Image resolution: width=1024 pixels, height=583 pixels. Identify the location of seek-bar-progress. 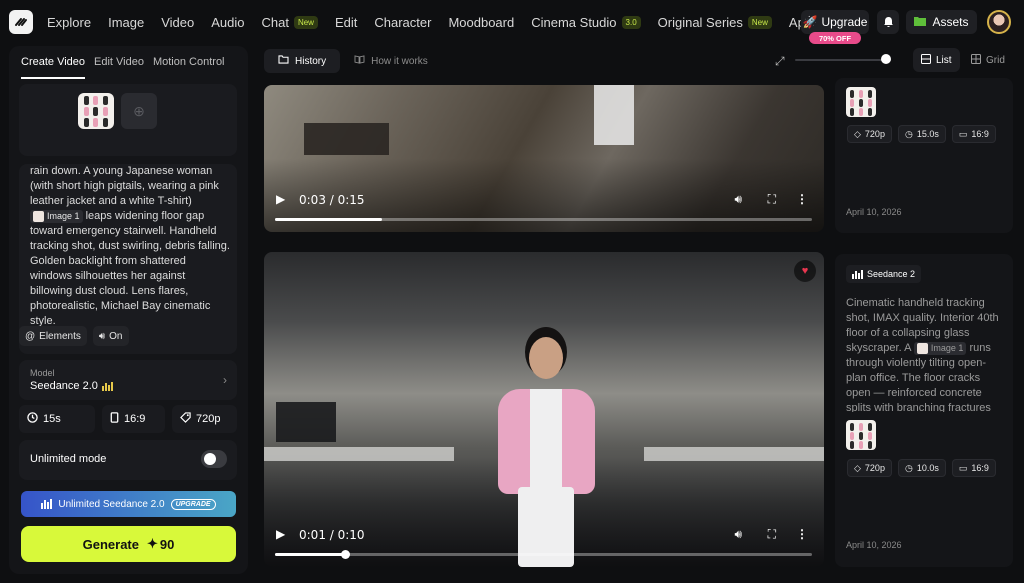
(310, 554).